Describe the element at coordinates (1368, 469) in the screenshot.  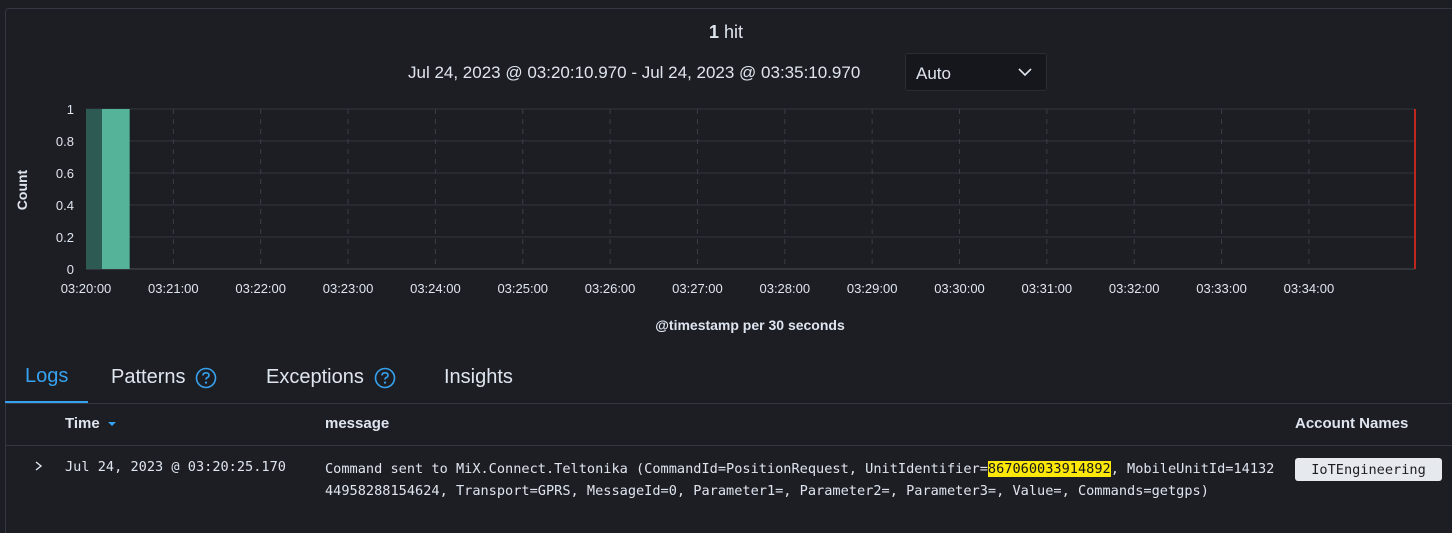
I see `account-badge: IoTEngineering` at that location.